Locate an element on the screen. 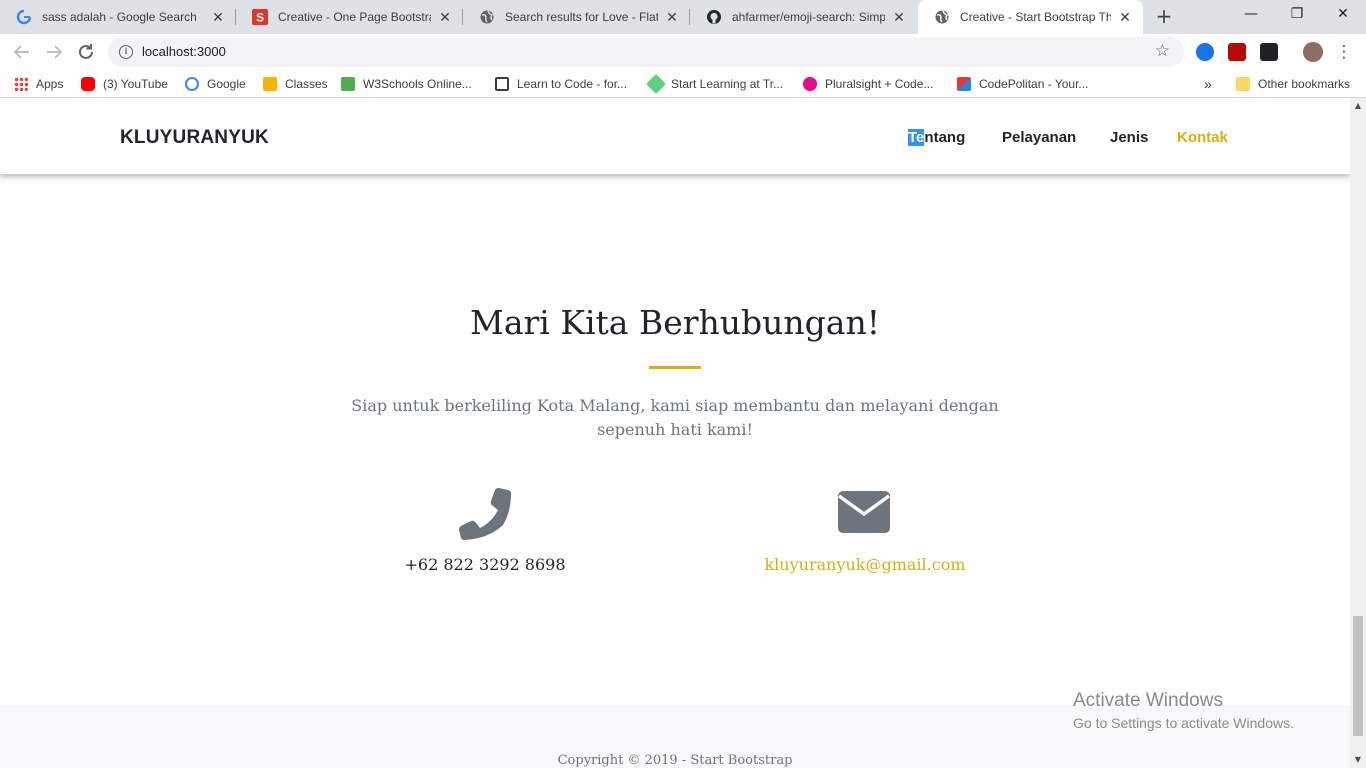 The image size is (1366, 768). treehouse-icon is located at coordinates (656, 84).